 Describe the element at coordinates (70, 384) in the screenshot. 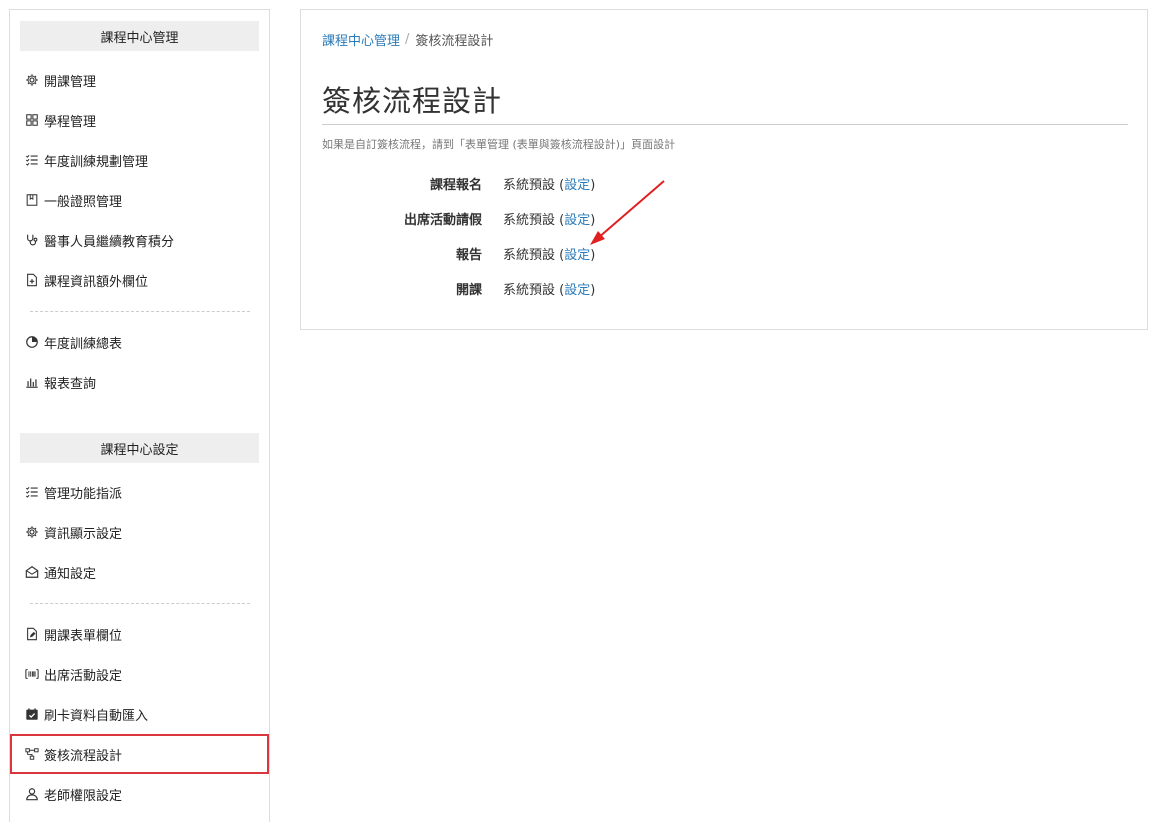

I see `sidebar-item-label: 報表查詢` at that location.